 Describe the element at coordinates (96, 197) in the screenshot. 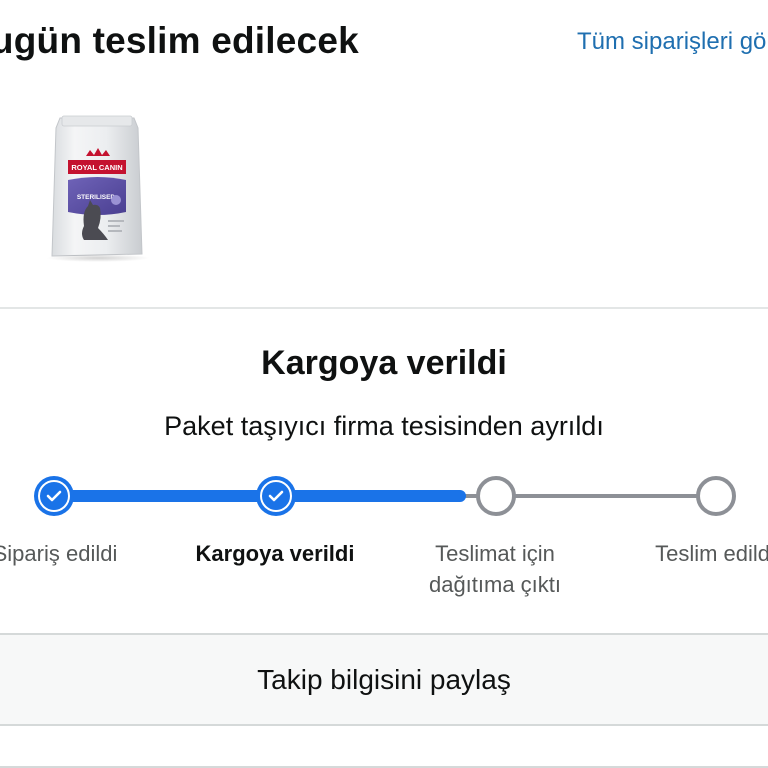

I see `variant-label: STERILISED` at that location.